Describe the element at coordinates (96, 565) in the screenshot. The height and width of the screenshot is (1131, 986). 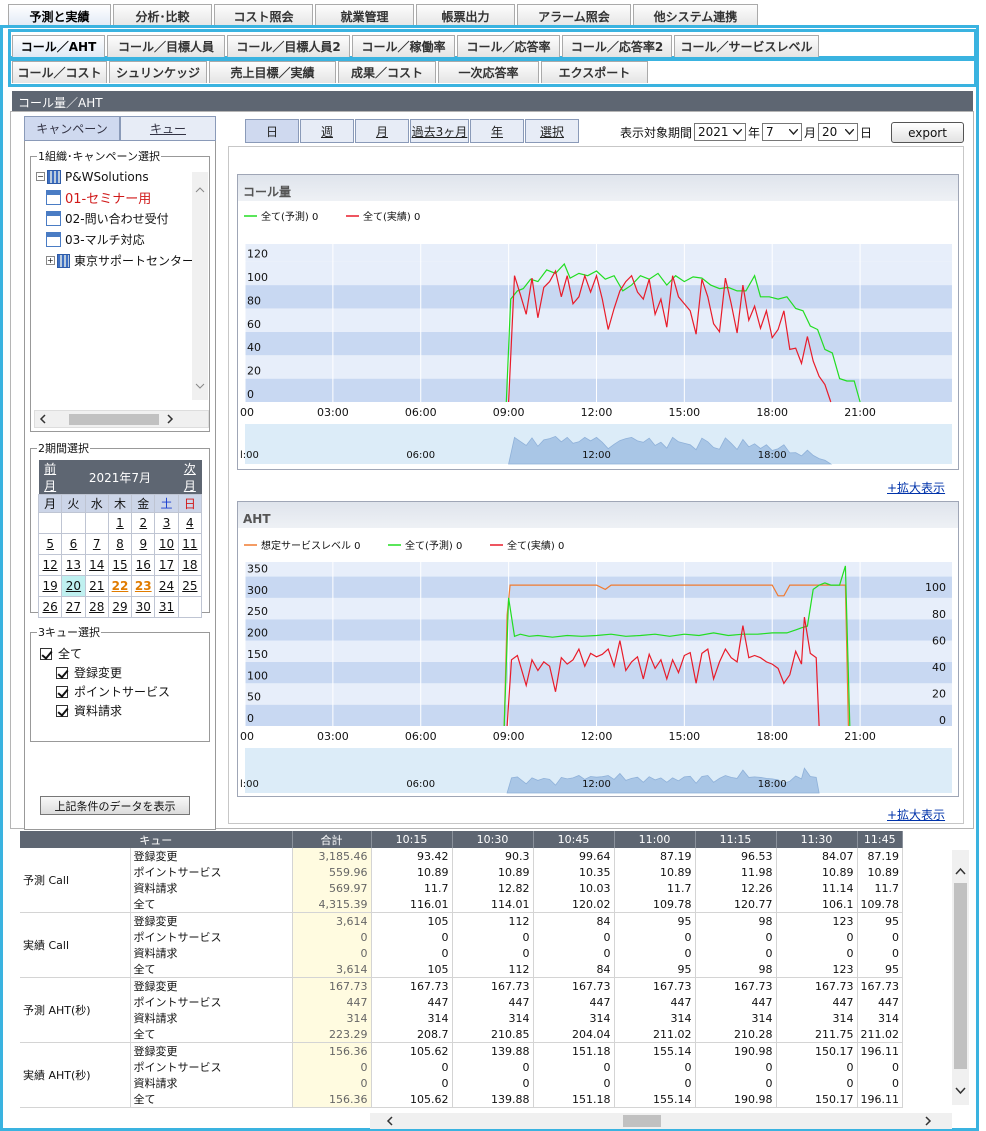
I see `calendar-day: 14` at that location.